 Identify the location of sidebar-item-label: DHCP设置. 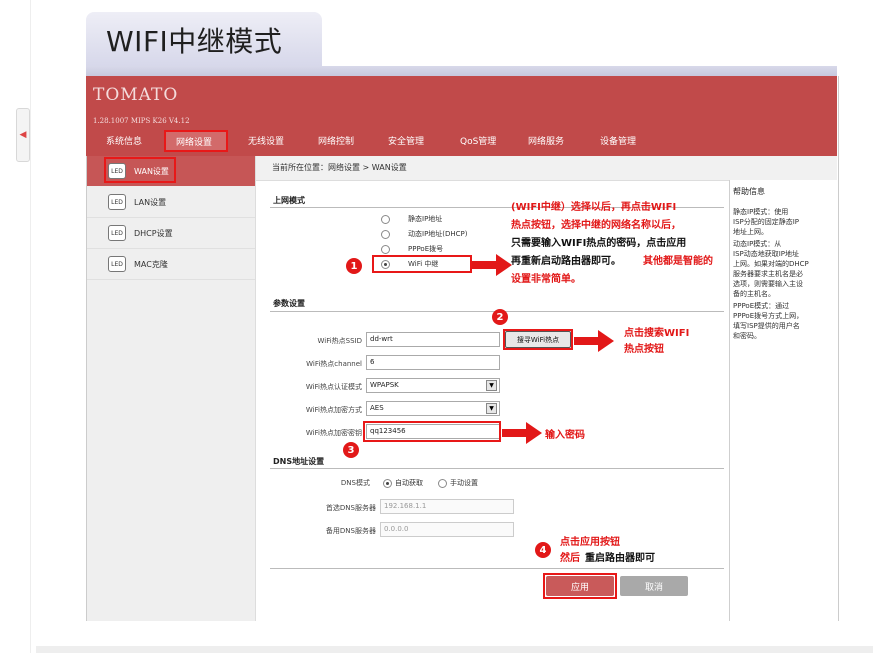
(153, 233).